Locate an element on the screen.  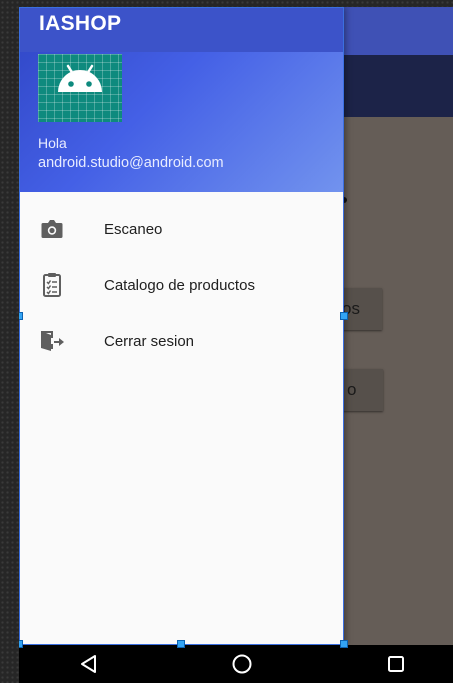
recents-icon is located at coordinates (396, 664).